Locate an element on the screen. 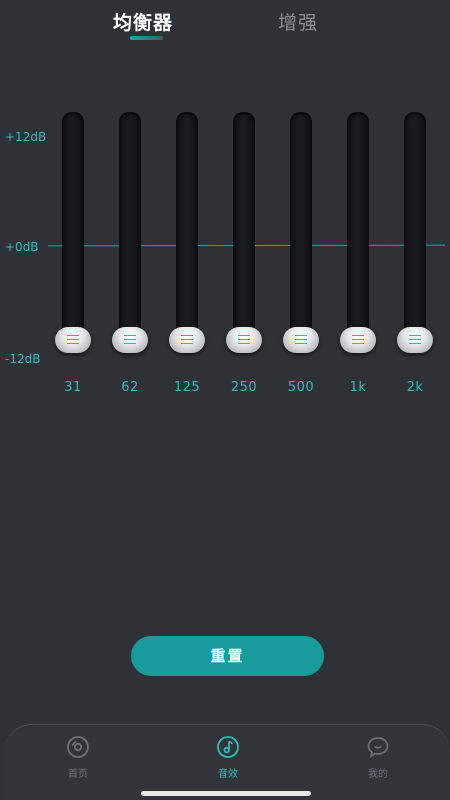 This screenshot has width=450, height=800. reset-button: 重置 is located at coordinates (227, 656).